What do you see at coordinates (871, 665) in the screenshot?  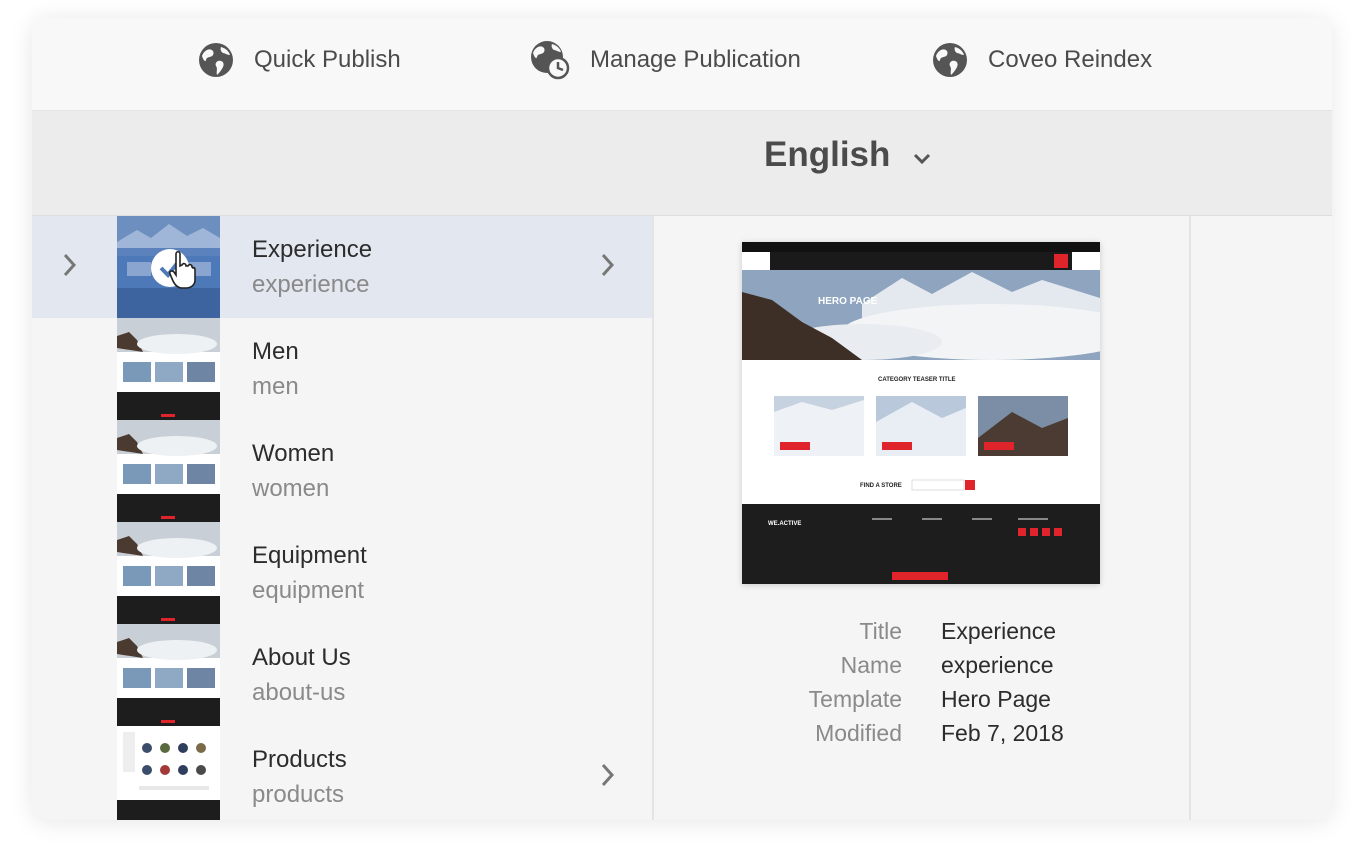 I see `property-label: Name` at bounding box center [871, 665].